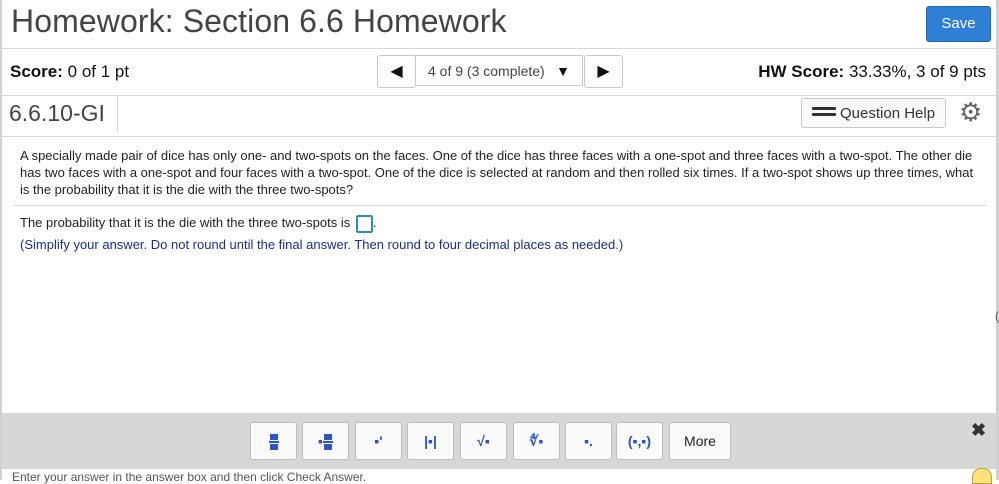 Image resolution: width=999 pixels, height=484 pixels. I want to click on question-divider, so click(500, 205).